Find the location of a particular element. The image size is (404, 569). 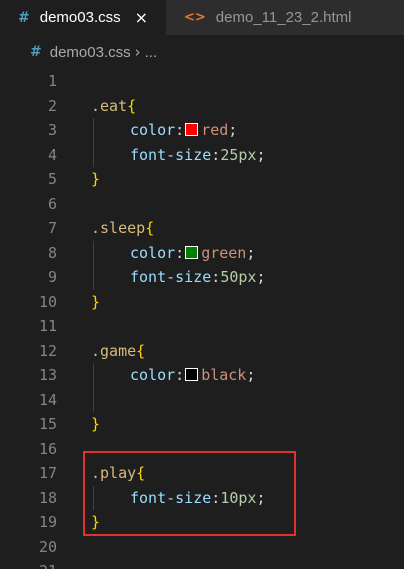

line-number: 14 is located at coordinates (47, 399).